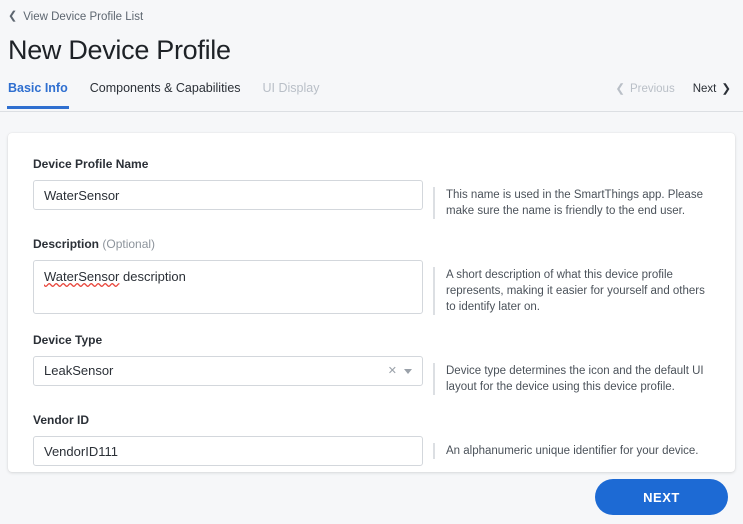 The width and height of the screenshot is (743, 524). I want to click on field-device-type-label: Device Type, so click(68, 340).